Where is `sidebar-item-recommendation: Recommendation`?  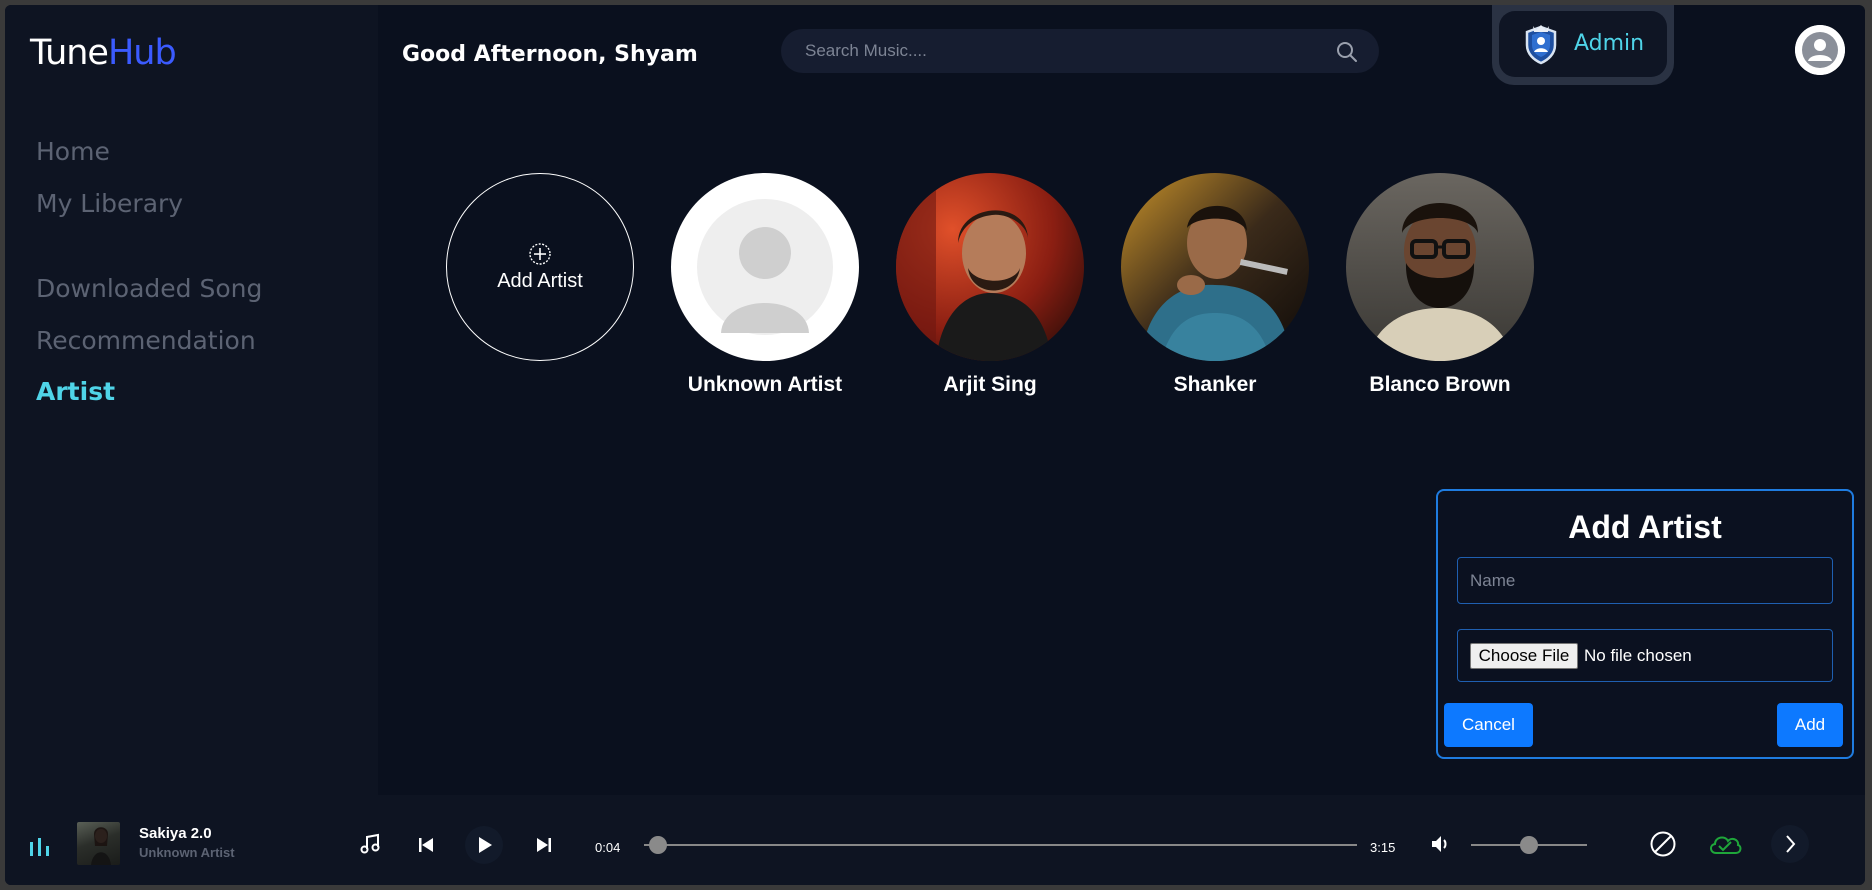
sidebar-item-recommendation: Recommendation is located at coordinates (146, 340).